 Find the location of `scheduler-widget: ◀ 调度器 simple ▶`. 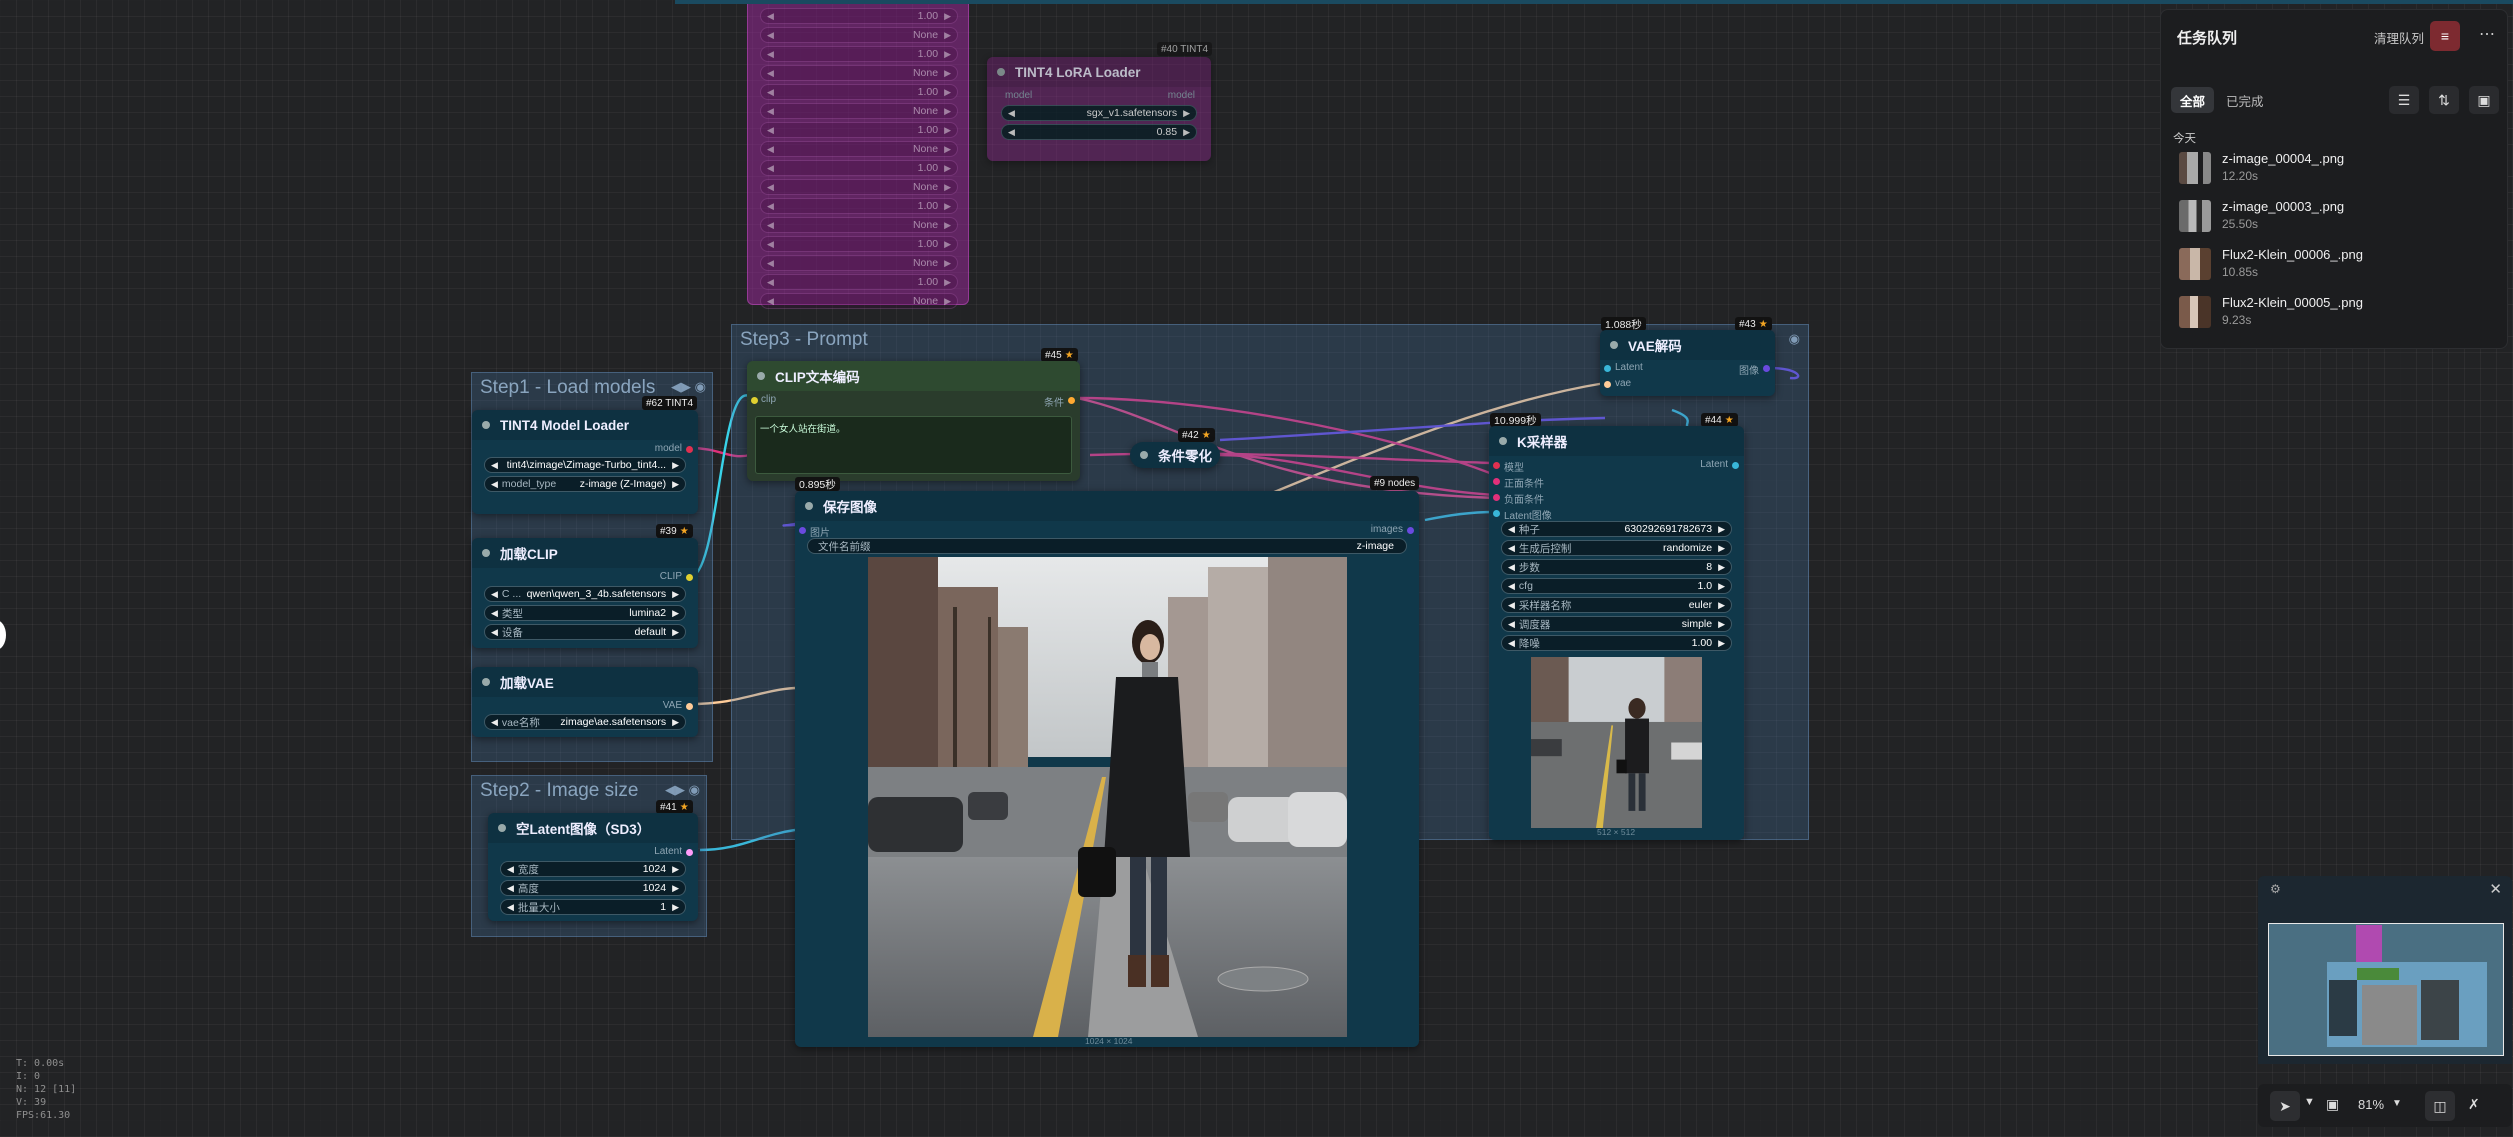

scheduler-widget: ◀ 调度器 simple ▶ is located at coordinates (1616, 624).